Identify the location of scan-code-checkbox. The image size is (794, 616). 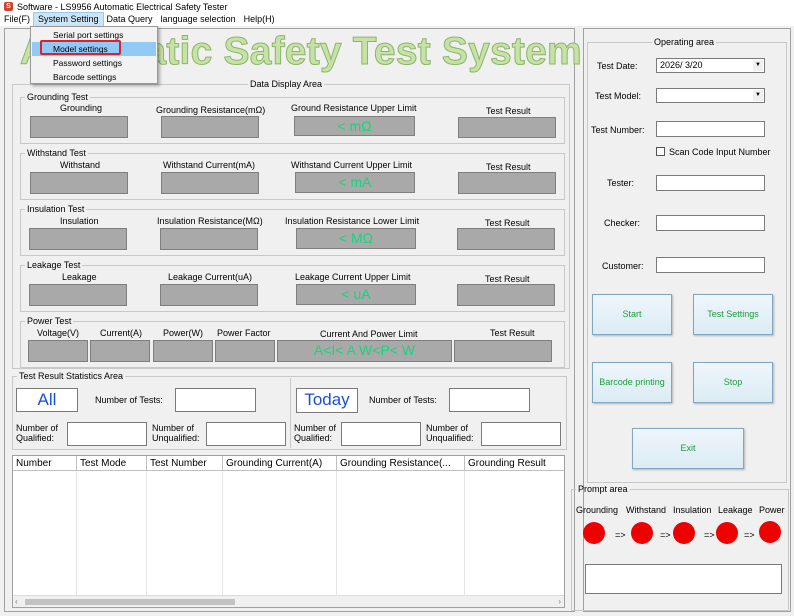
(660, 151).